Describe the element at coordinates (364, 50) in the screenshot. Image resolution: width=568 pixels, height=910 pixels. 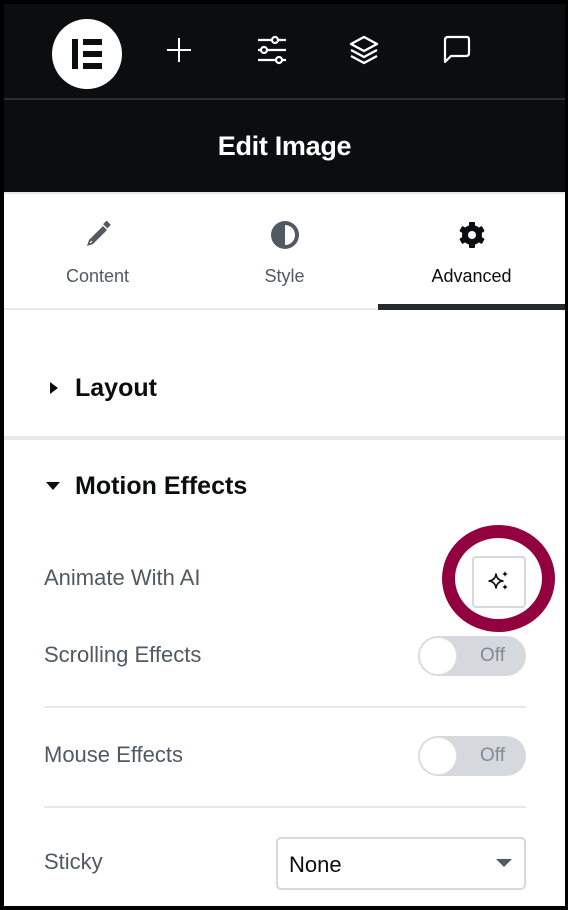
I see `structure-layers-icon` at that location.